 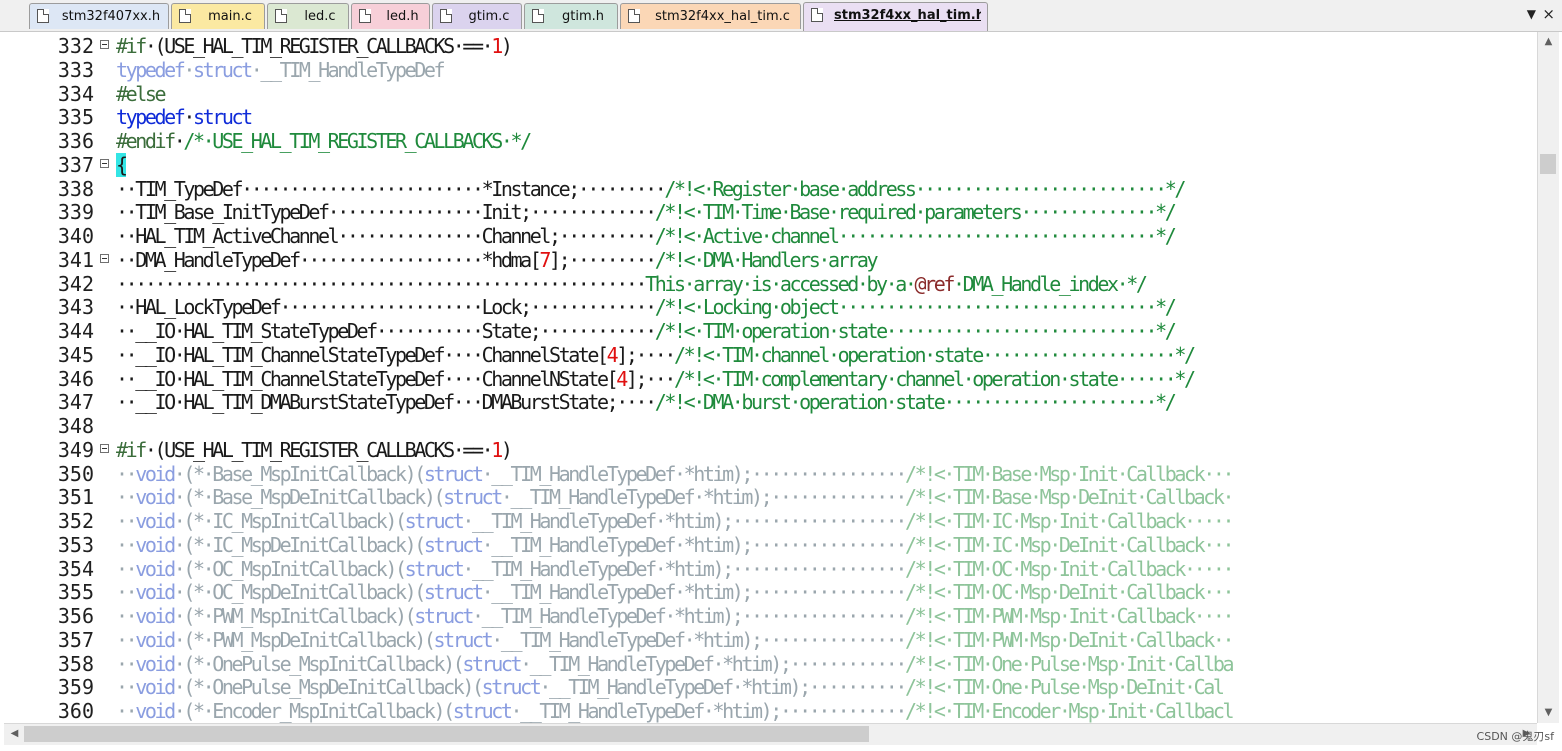 What do you see at coordinates (75, 69) in the screenshot?
I see `line-number: 333` at bounding box center [75, 69].